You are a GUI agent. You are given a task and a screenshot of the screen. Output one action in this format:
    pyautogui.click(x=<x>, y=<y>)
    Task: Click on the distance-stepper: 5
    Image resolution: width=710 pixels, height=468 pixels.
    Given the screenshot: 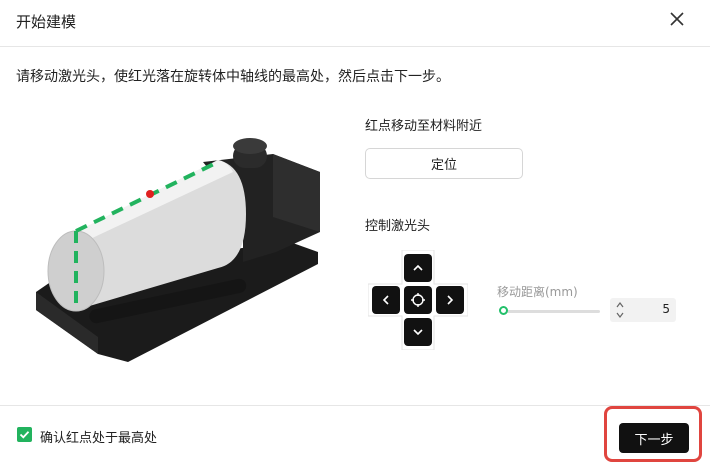 What is the action you would take?
    pyautogui.click(x=643, y=310)
    